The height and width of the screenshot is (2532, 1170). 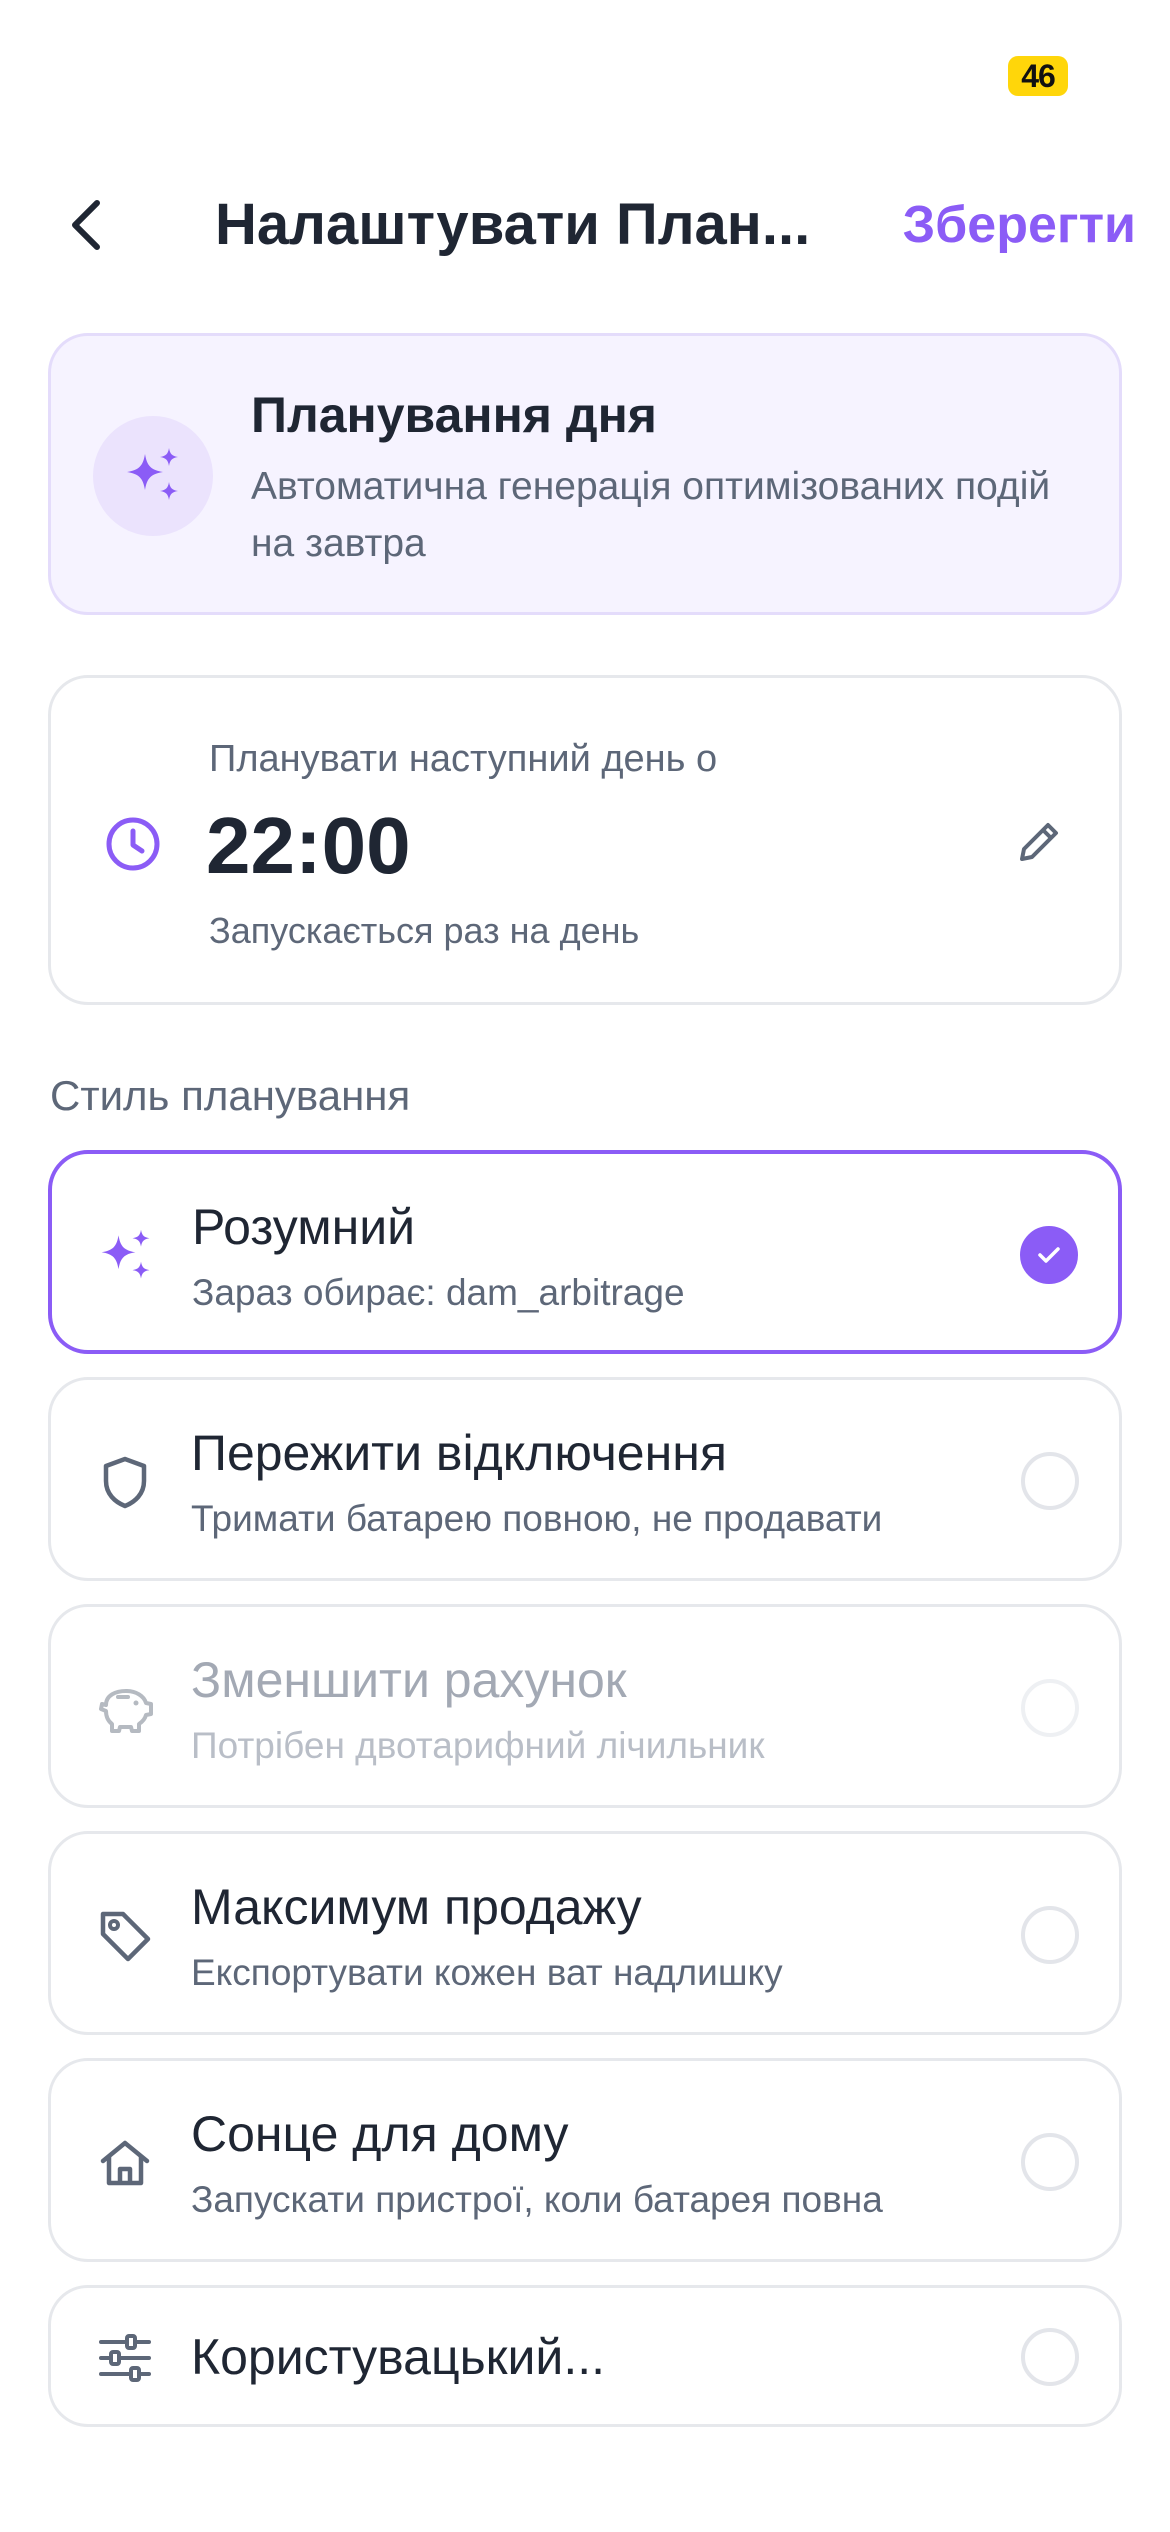 I want to click on hero-title: Планування дня, so click(x=454, y=415).